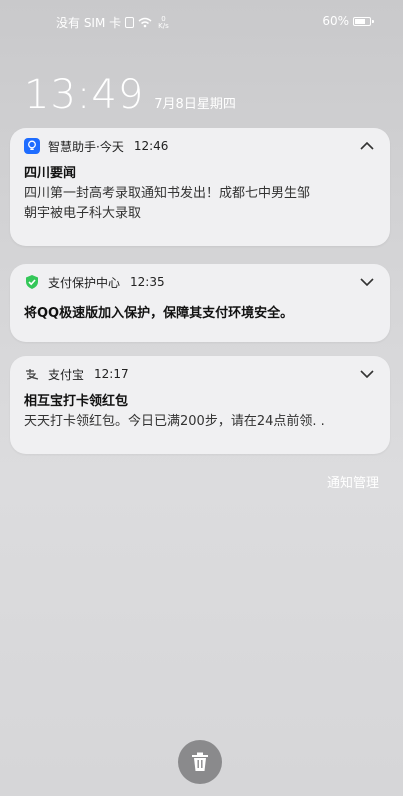 The image size is (403, 796). What do you see at coordinates (32, 374) in the screenshot?
I see `alipay-icon` at bounding box center [32, 374].